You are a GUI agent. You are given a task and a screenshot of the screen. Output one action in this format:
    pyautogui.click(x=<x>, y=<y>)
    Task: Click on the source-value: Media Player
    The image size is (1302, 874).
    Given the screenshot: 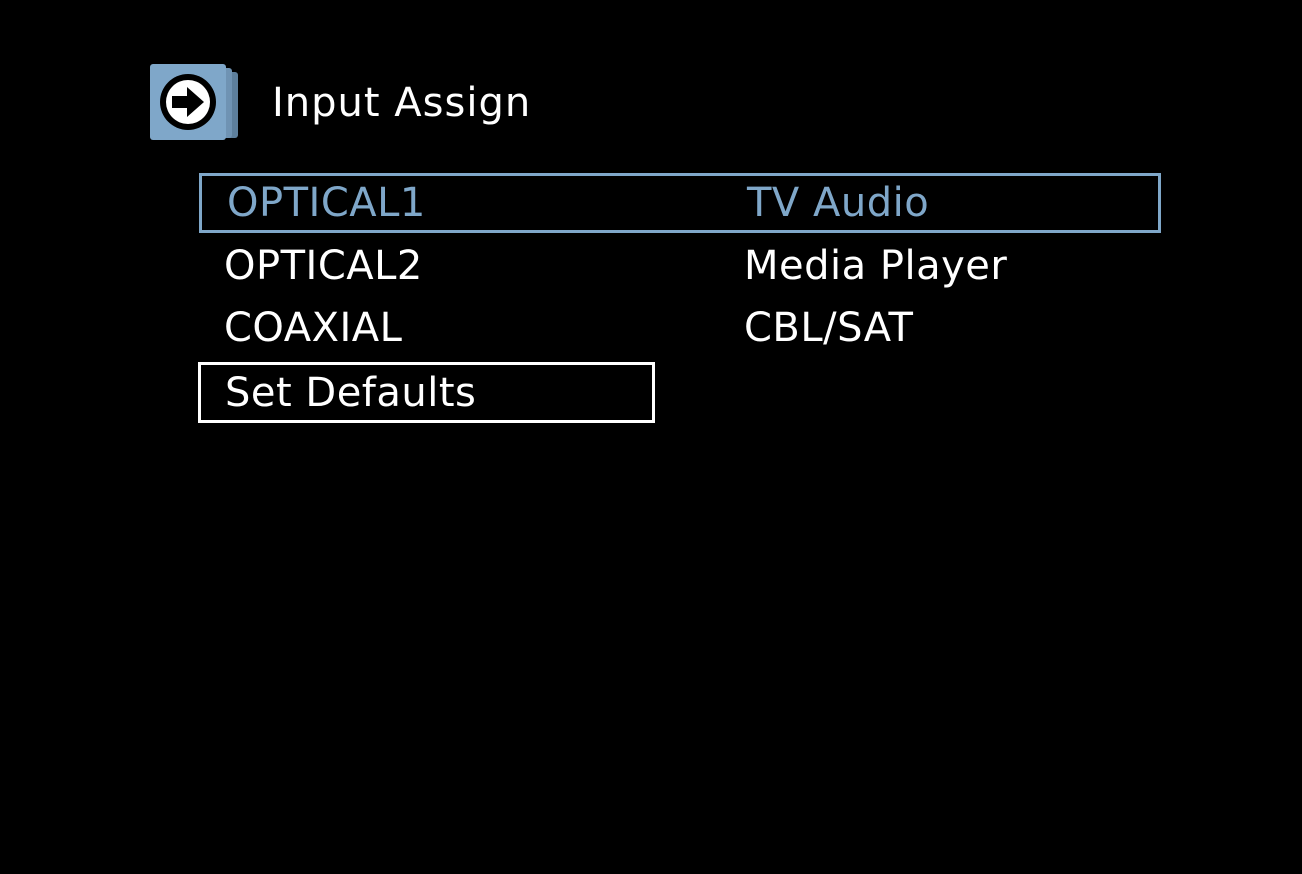 What is the action you would take?
    pyautogui.click(x=876, y=266)
    